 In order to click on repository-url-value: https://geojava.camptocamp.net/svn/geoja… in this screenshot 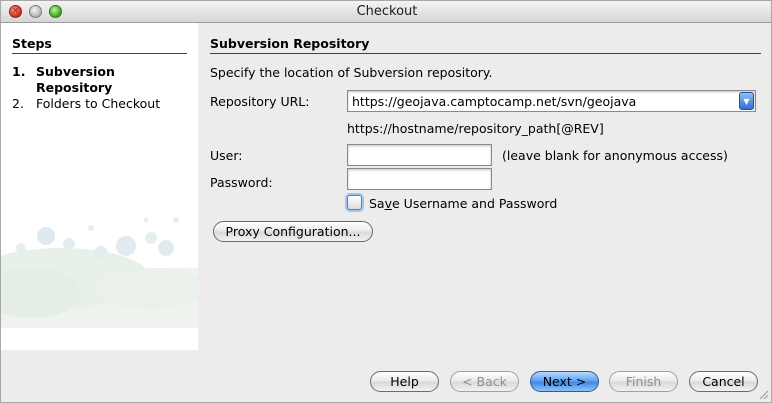, I will do `click(494, 101)`.